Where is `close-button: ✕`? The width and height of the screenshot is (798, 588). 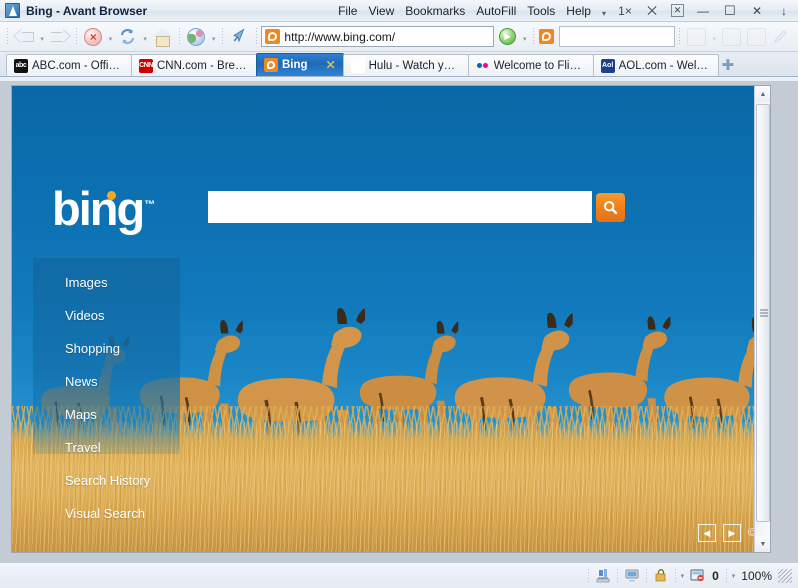 close-button: ✕ is located at coordinates (757, 11).